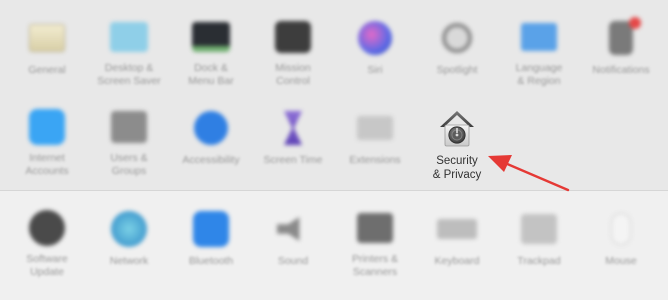 The image size is (668, 300). I want to click on at-icon, so click(47, 127).